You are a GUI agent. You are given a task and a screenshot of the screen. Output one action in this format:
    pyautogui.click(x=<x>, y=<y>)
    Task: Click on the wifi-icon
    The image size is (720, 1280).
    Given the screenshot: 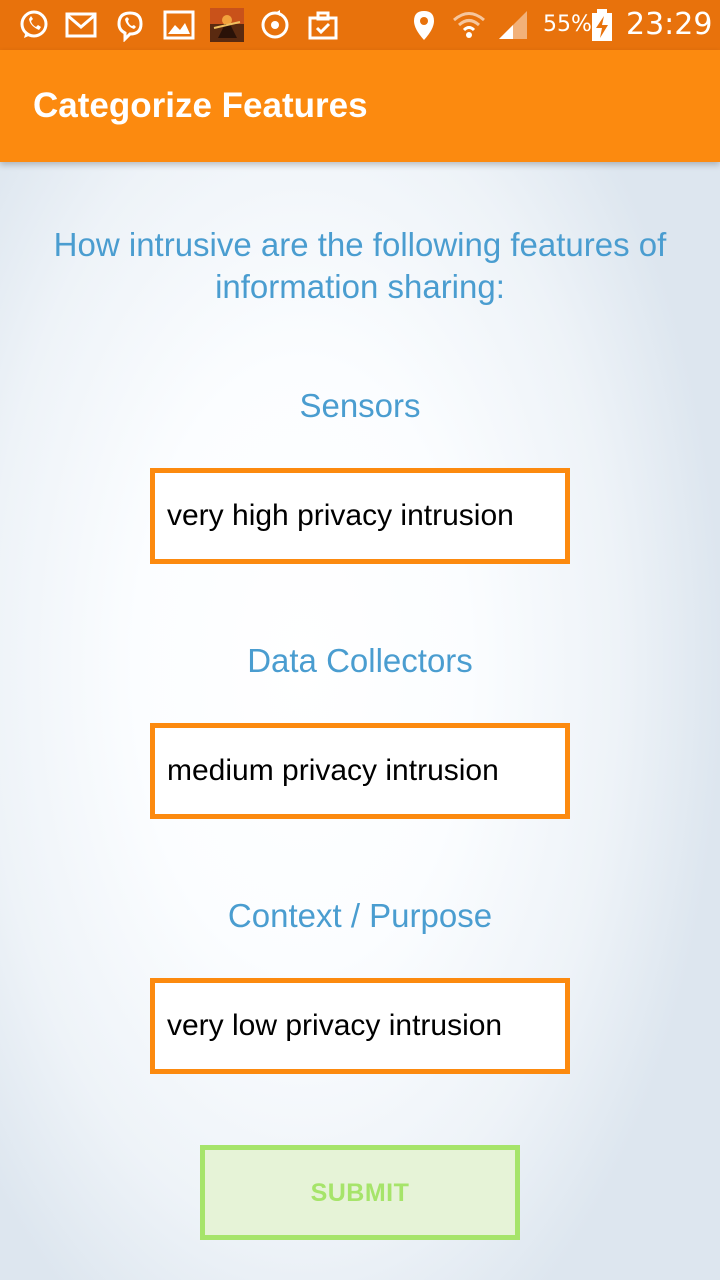 What is the action you would take?
    pyautogui.click(x=469, y=25)
    